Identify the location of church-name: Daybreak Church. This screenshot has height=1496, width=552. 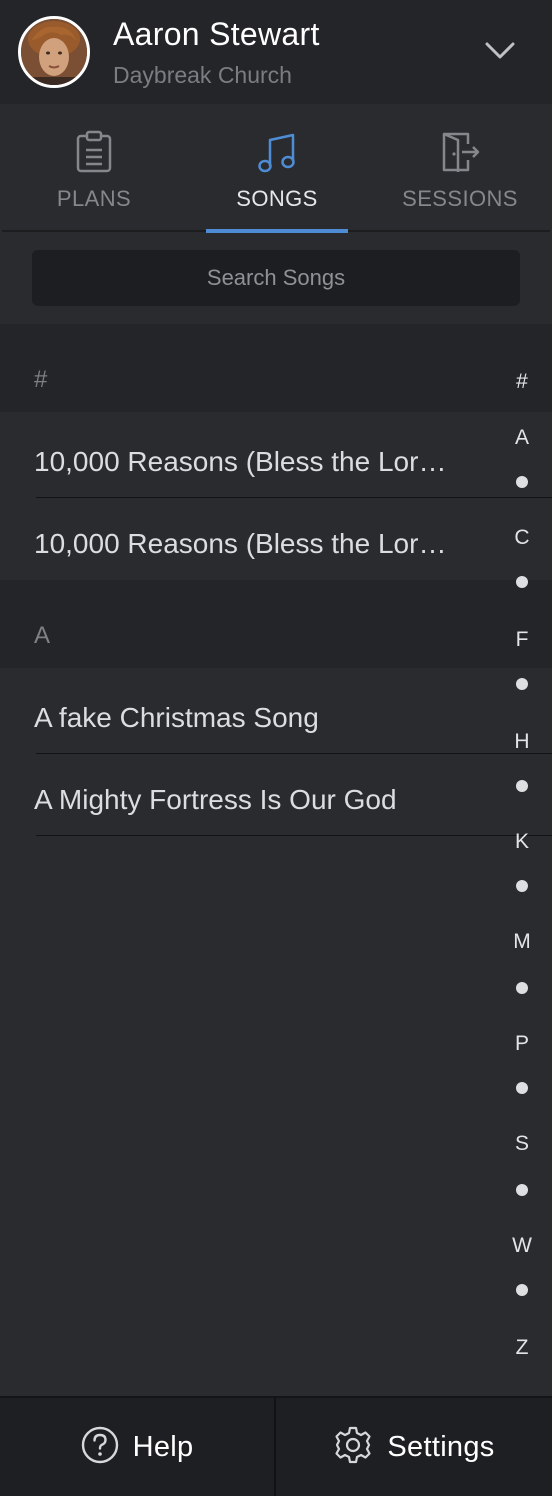
(202, 75).